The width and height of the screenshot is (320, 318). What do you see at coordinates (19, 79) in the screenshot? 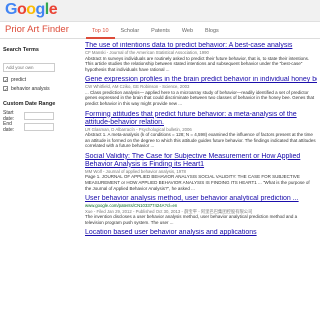
I see `search-term-label: predict` at bounding box center [19, 79].